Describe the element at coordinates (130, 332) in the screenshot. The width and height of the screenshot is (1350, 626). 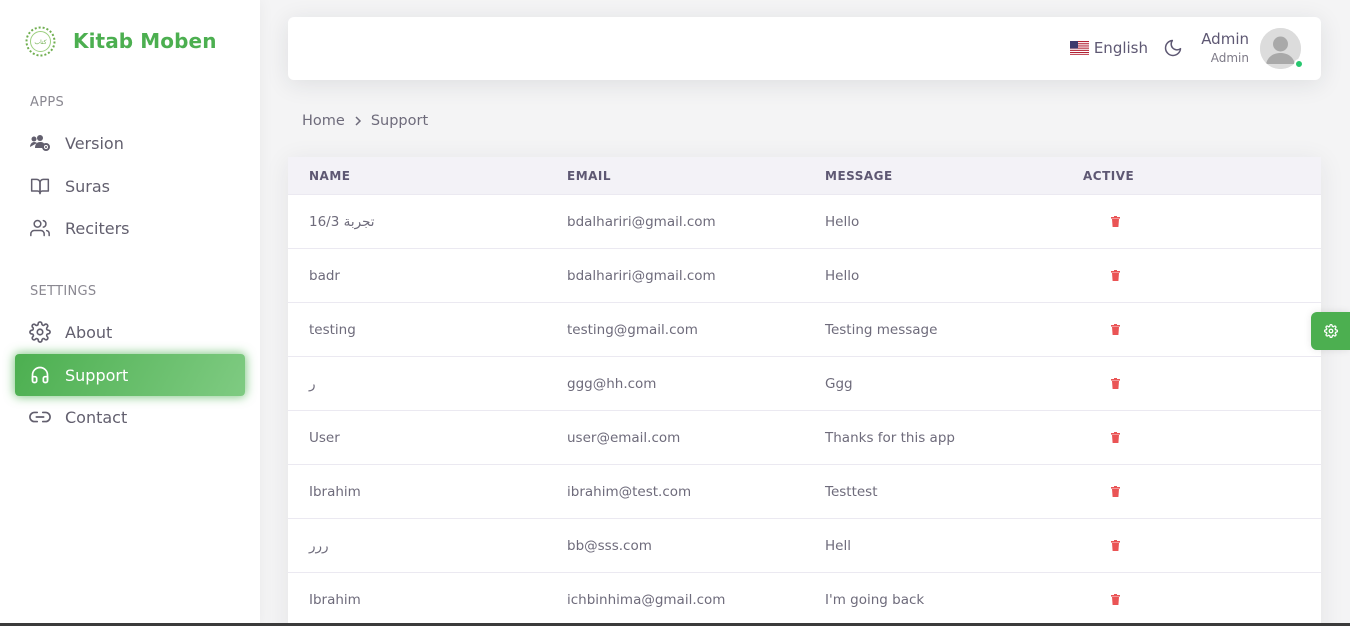
I see `sidebar-item-about: About` at that location.